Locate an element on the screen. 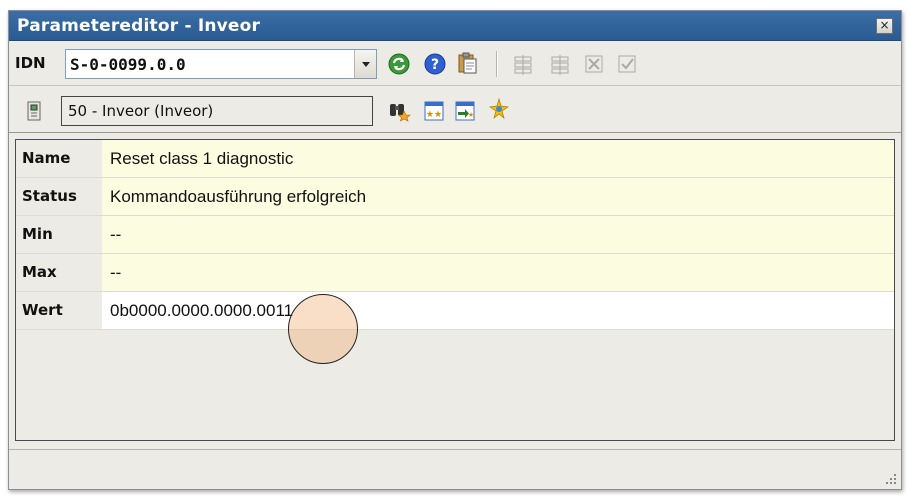 The image size is (910, 496). table-star-icon: ★★ is located at coordinates (434, 111).